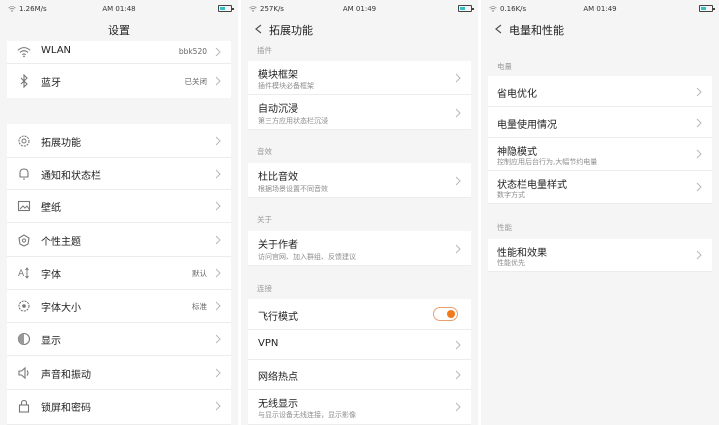 This screenshot has height=425, width=719. Describe the element at coordinates (278, 317) in the screenshot. I see `extension-item-label: 飞行模式` at that location.